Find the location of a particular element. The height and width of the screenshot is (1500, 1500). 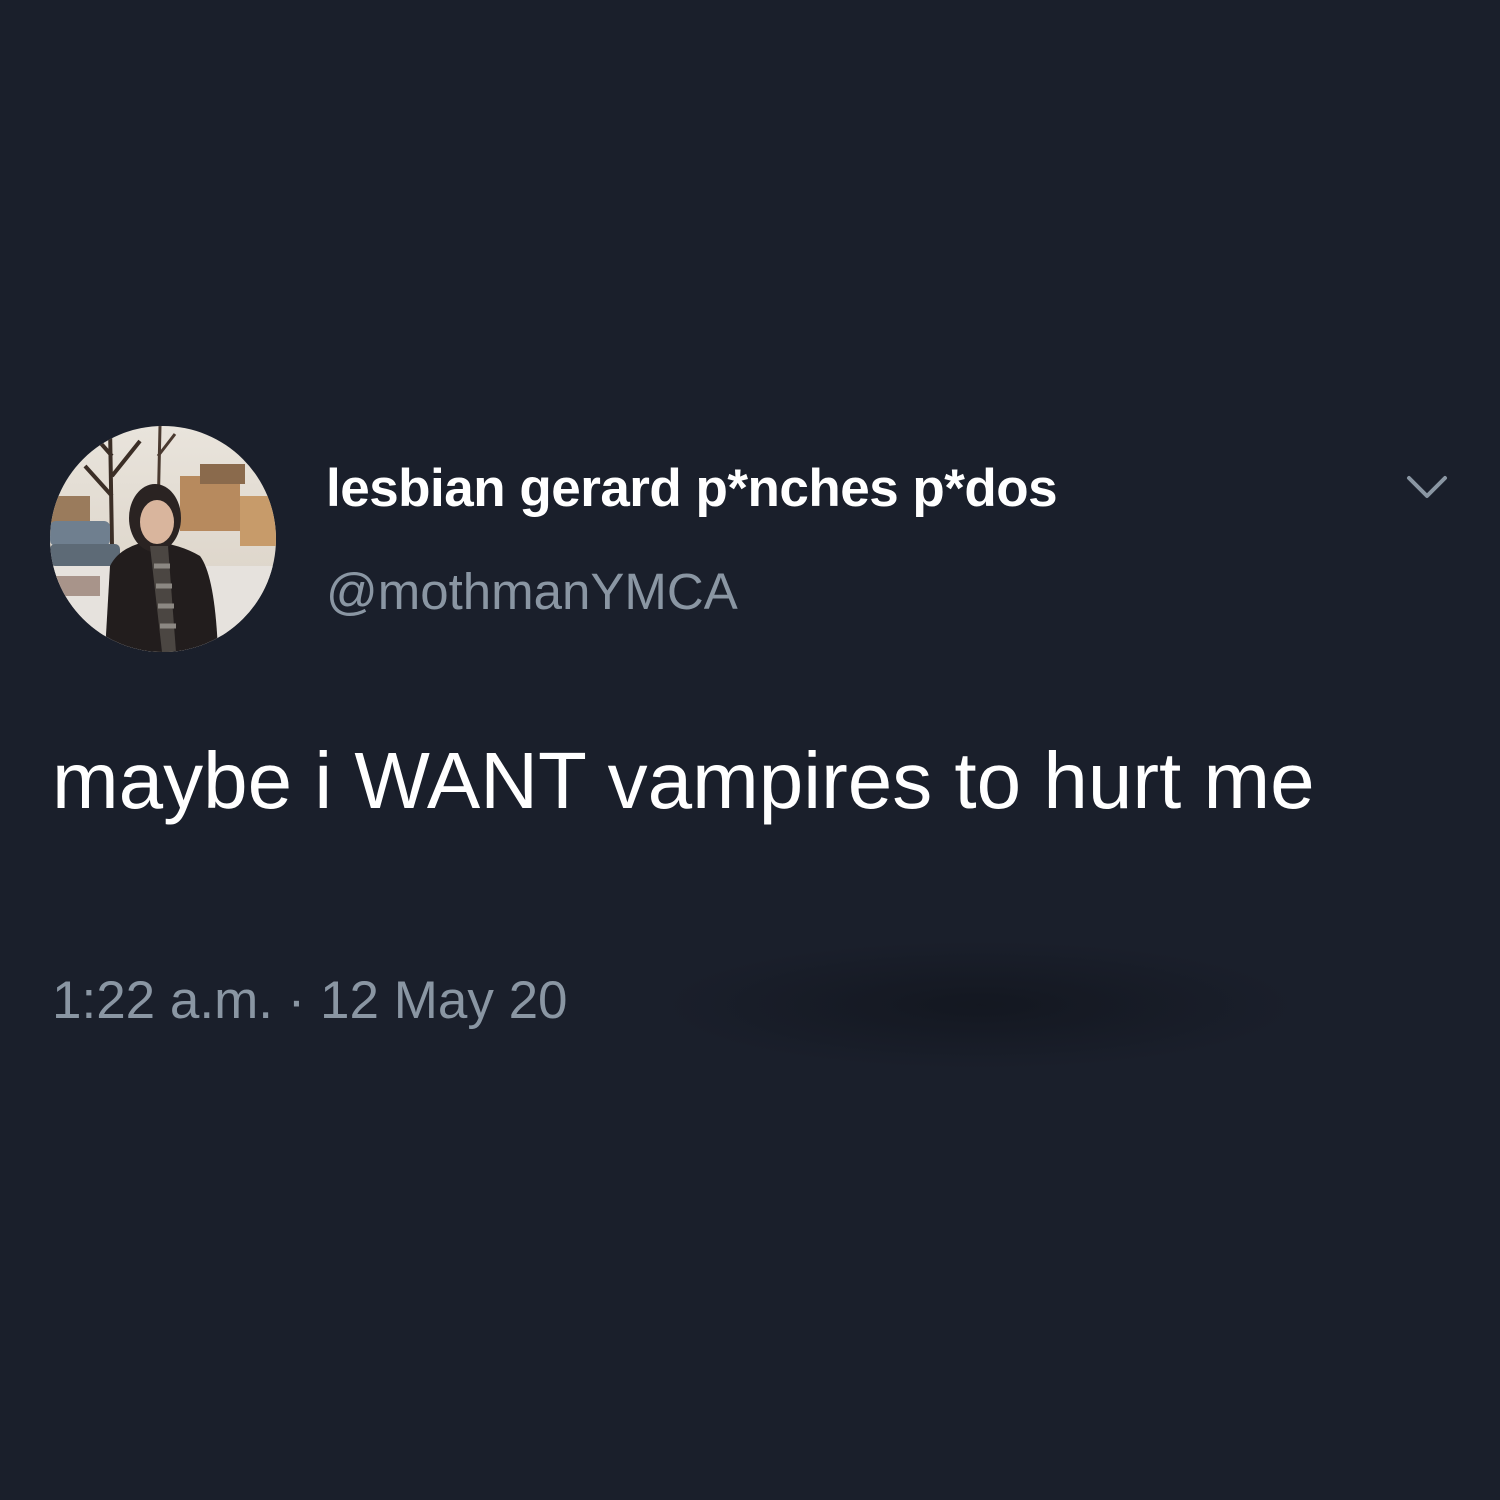

avatar-photo is located at coordinates (163, 539).